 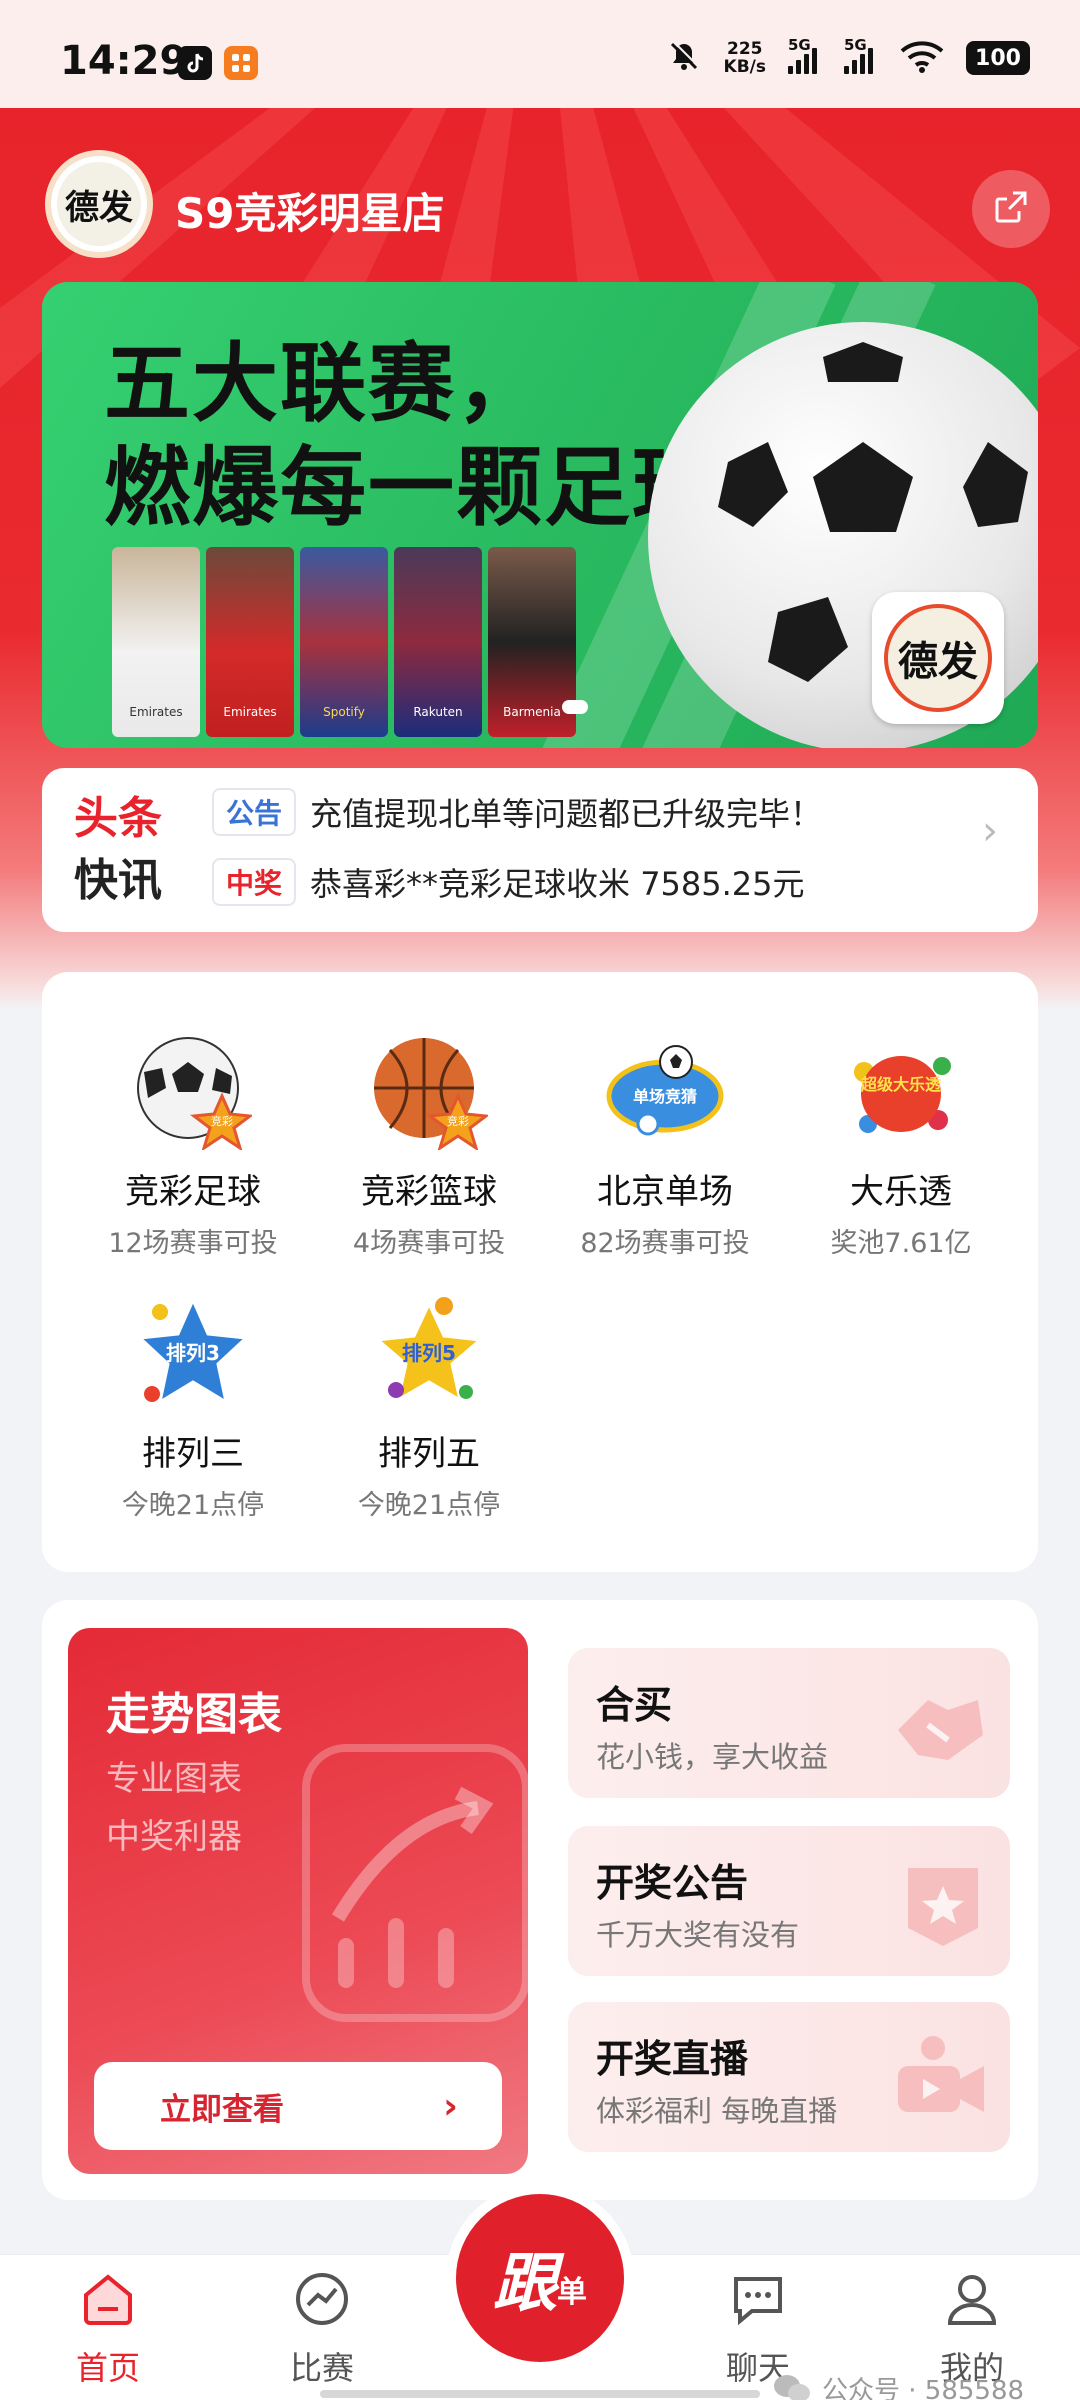 I want to click on pailie5-icon: 排列5, so click(x=429, y=1353).